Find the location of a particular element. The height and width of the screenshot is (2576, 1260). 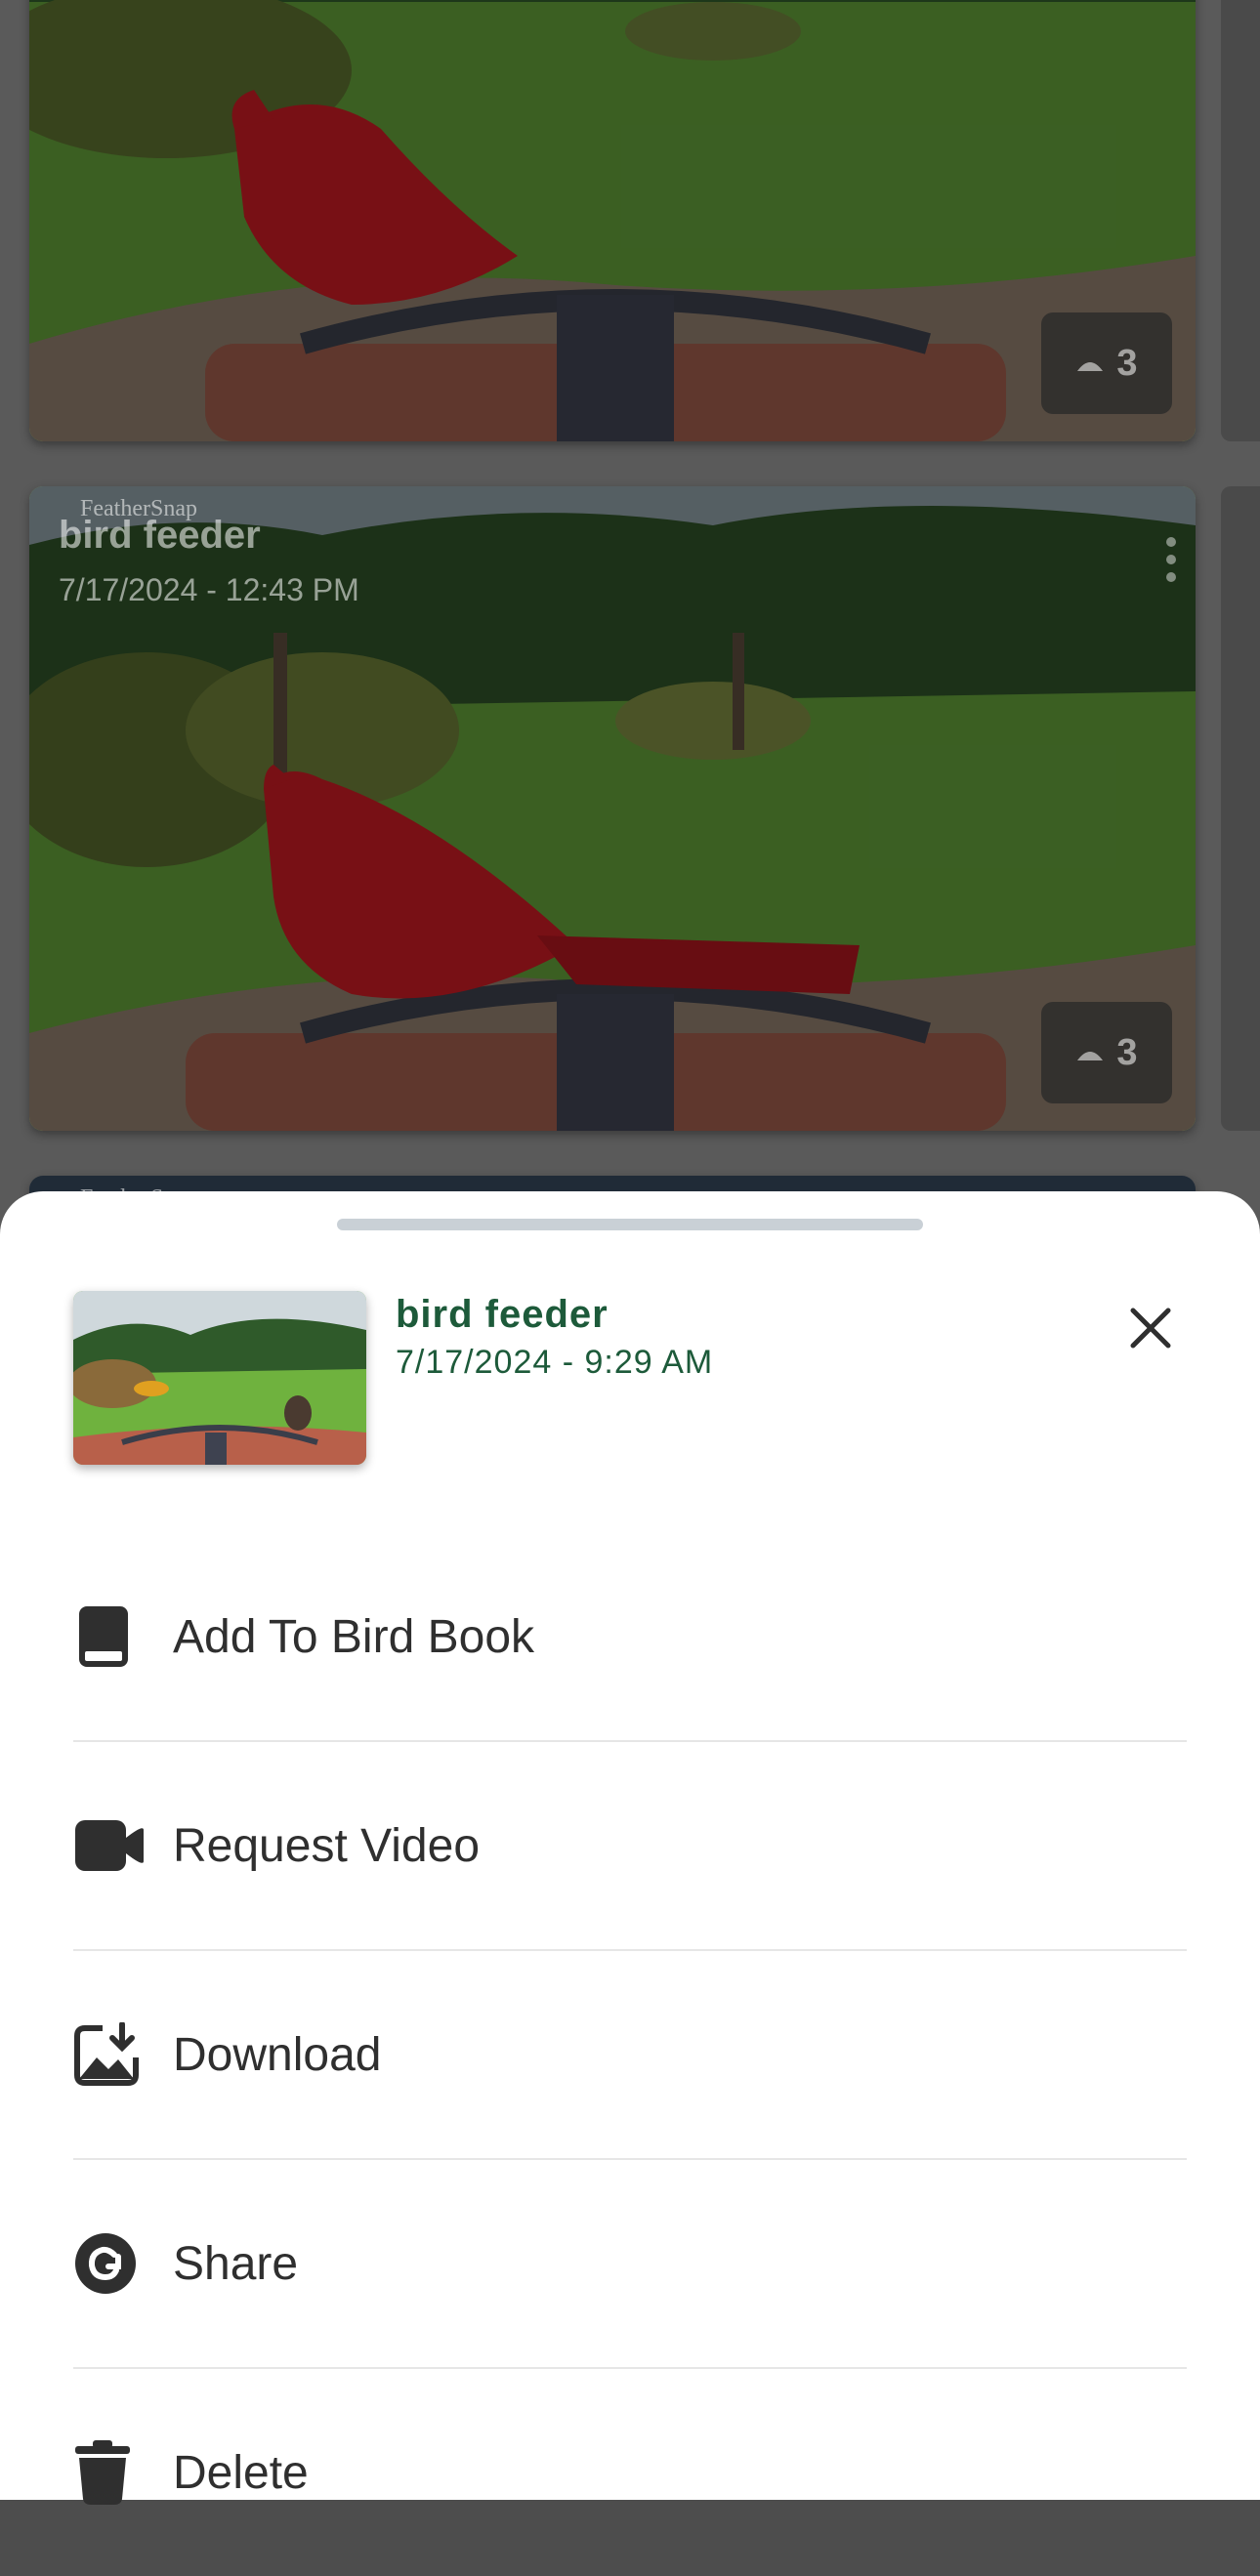

close-icon is located at coordinates (1150, 1328).